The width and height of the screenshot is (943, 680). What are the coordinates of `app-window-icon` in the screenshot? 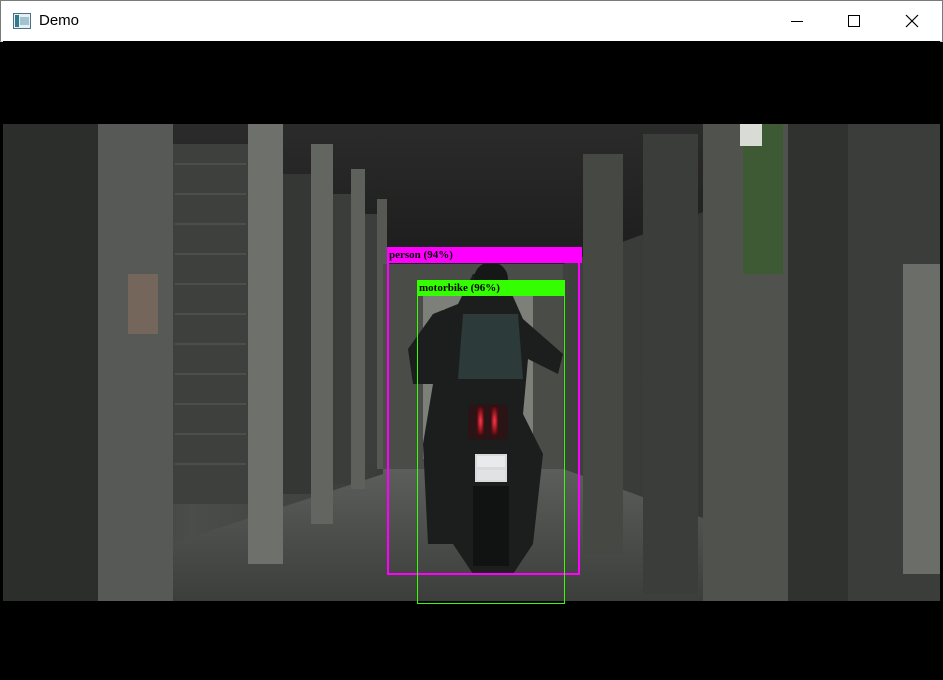 It's located at (22, 21).